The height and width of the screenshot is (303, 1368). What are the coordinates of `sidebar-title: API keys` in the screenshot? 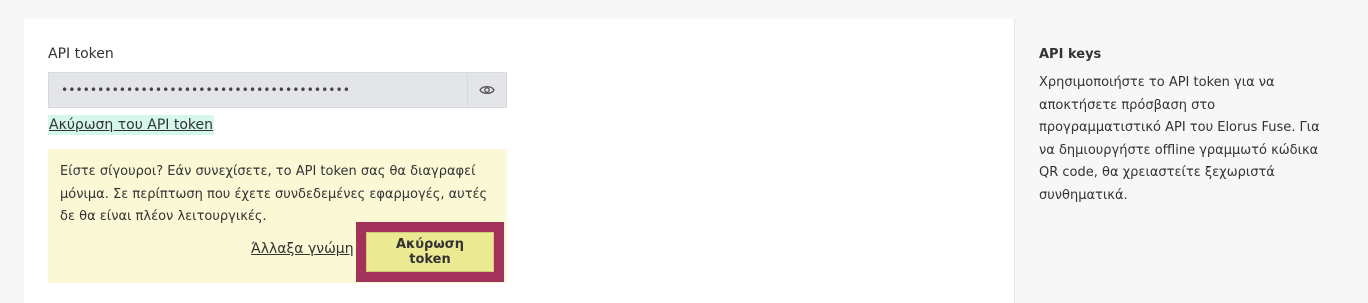 It's located at (1070, 54).